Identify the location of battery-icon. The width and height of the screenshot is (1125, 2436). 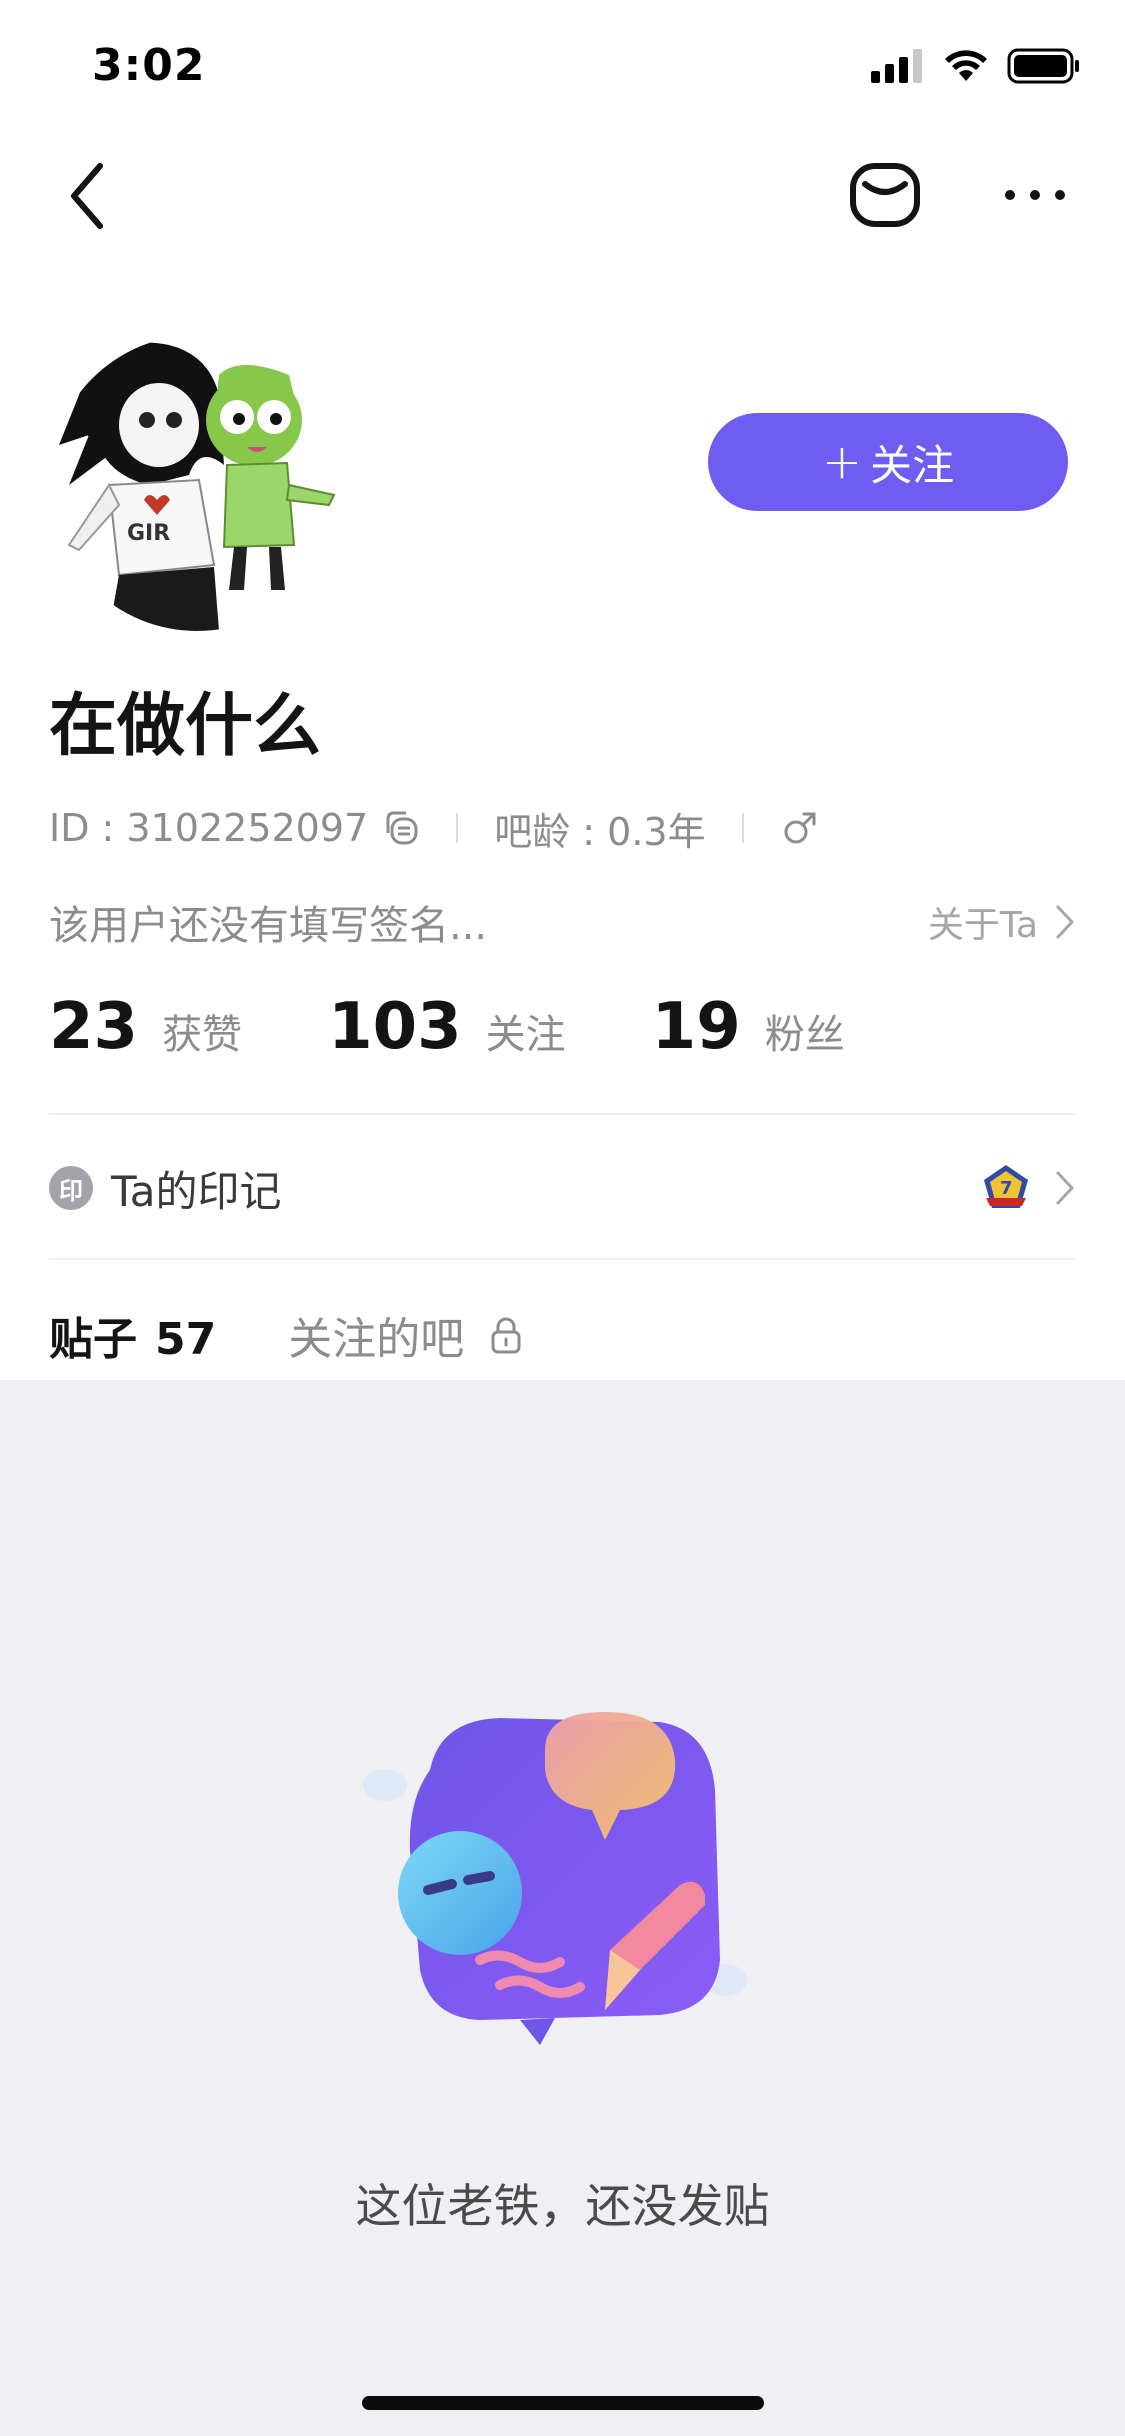
(1043, 66).